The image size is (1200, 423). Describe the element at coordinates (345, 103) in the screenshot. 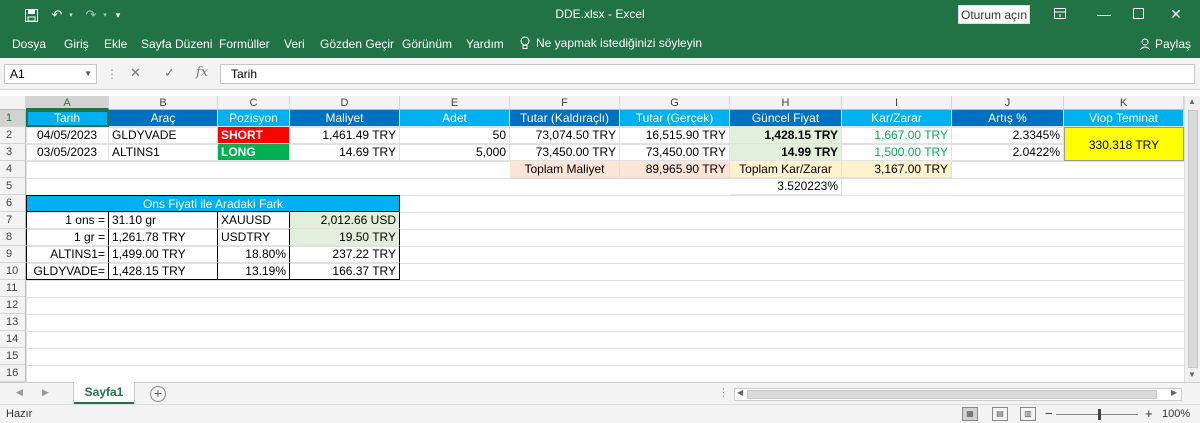

I see `column-header-d: D` at that location.